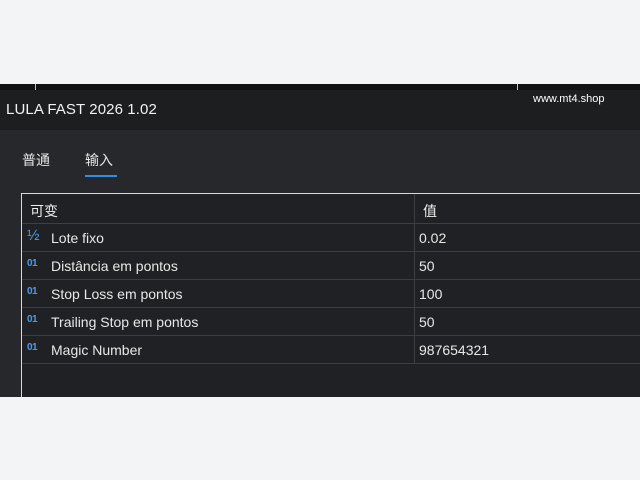  What do you see at coordinates (97, 350) in the screenshot?
I see `parameter-name: Magic Number` at bounding box center [97, 350].